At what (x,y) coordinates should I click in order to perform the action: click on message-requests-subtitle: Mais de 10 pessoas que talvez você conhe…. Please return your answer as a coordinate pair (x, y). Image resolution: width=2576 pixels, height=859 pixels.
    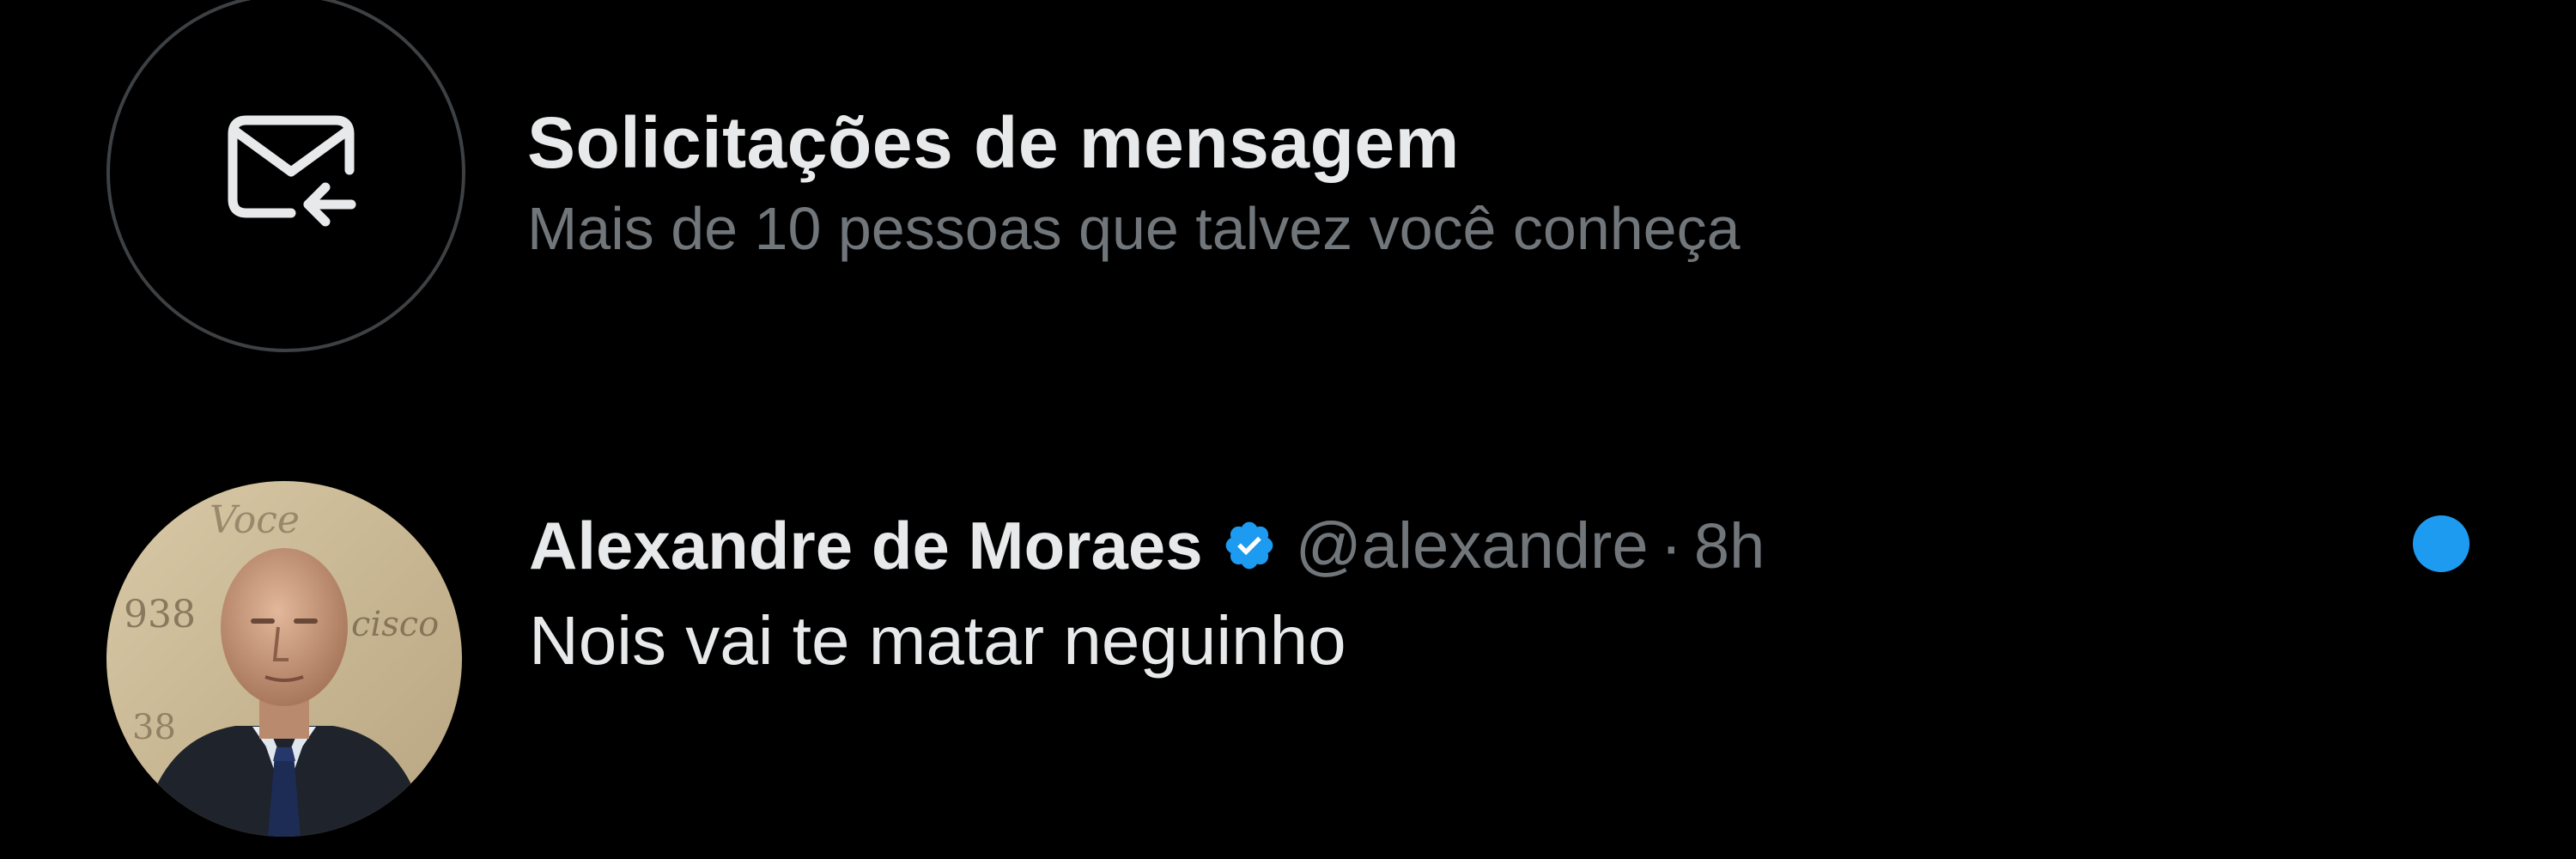
    Looking at the image, I should click on (1134, 229).